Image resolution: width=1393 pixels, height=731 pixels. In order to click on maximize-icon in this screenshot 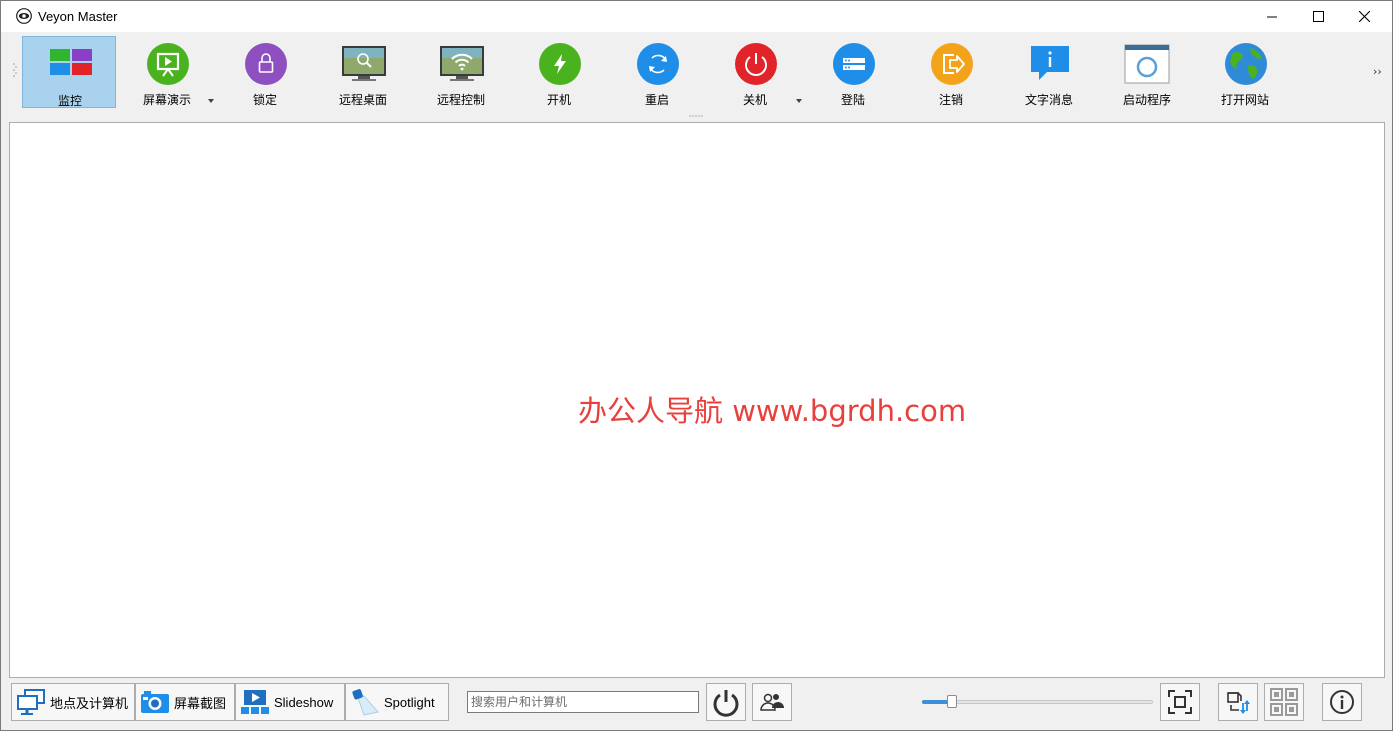, I will do `click(1318, 16)`.